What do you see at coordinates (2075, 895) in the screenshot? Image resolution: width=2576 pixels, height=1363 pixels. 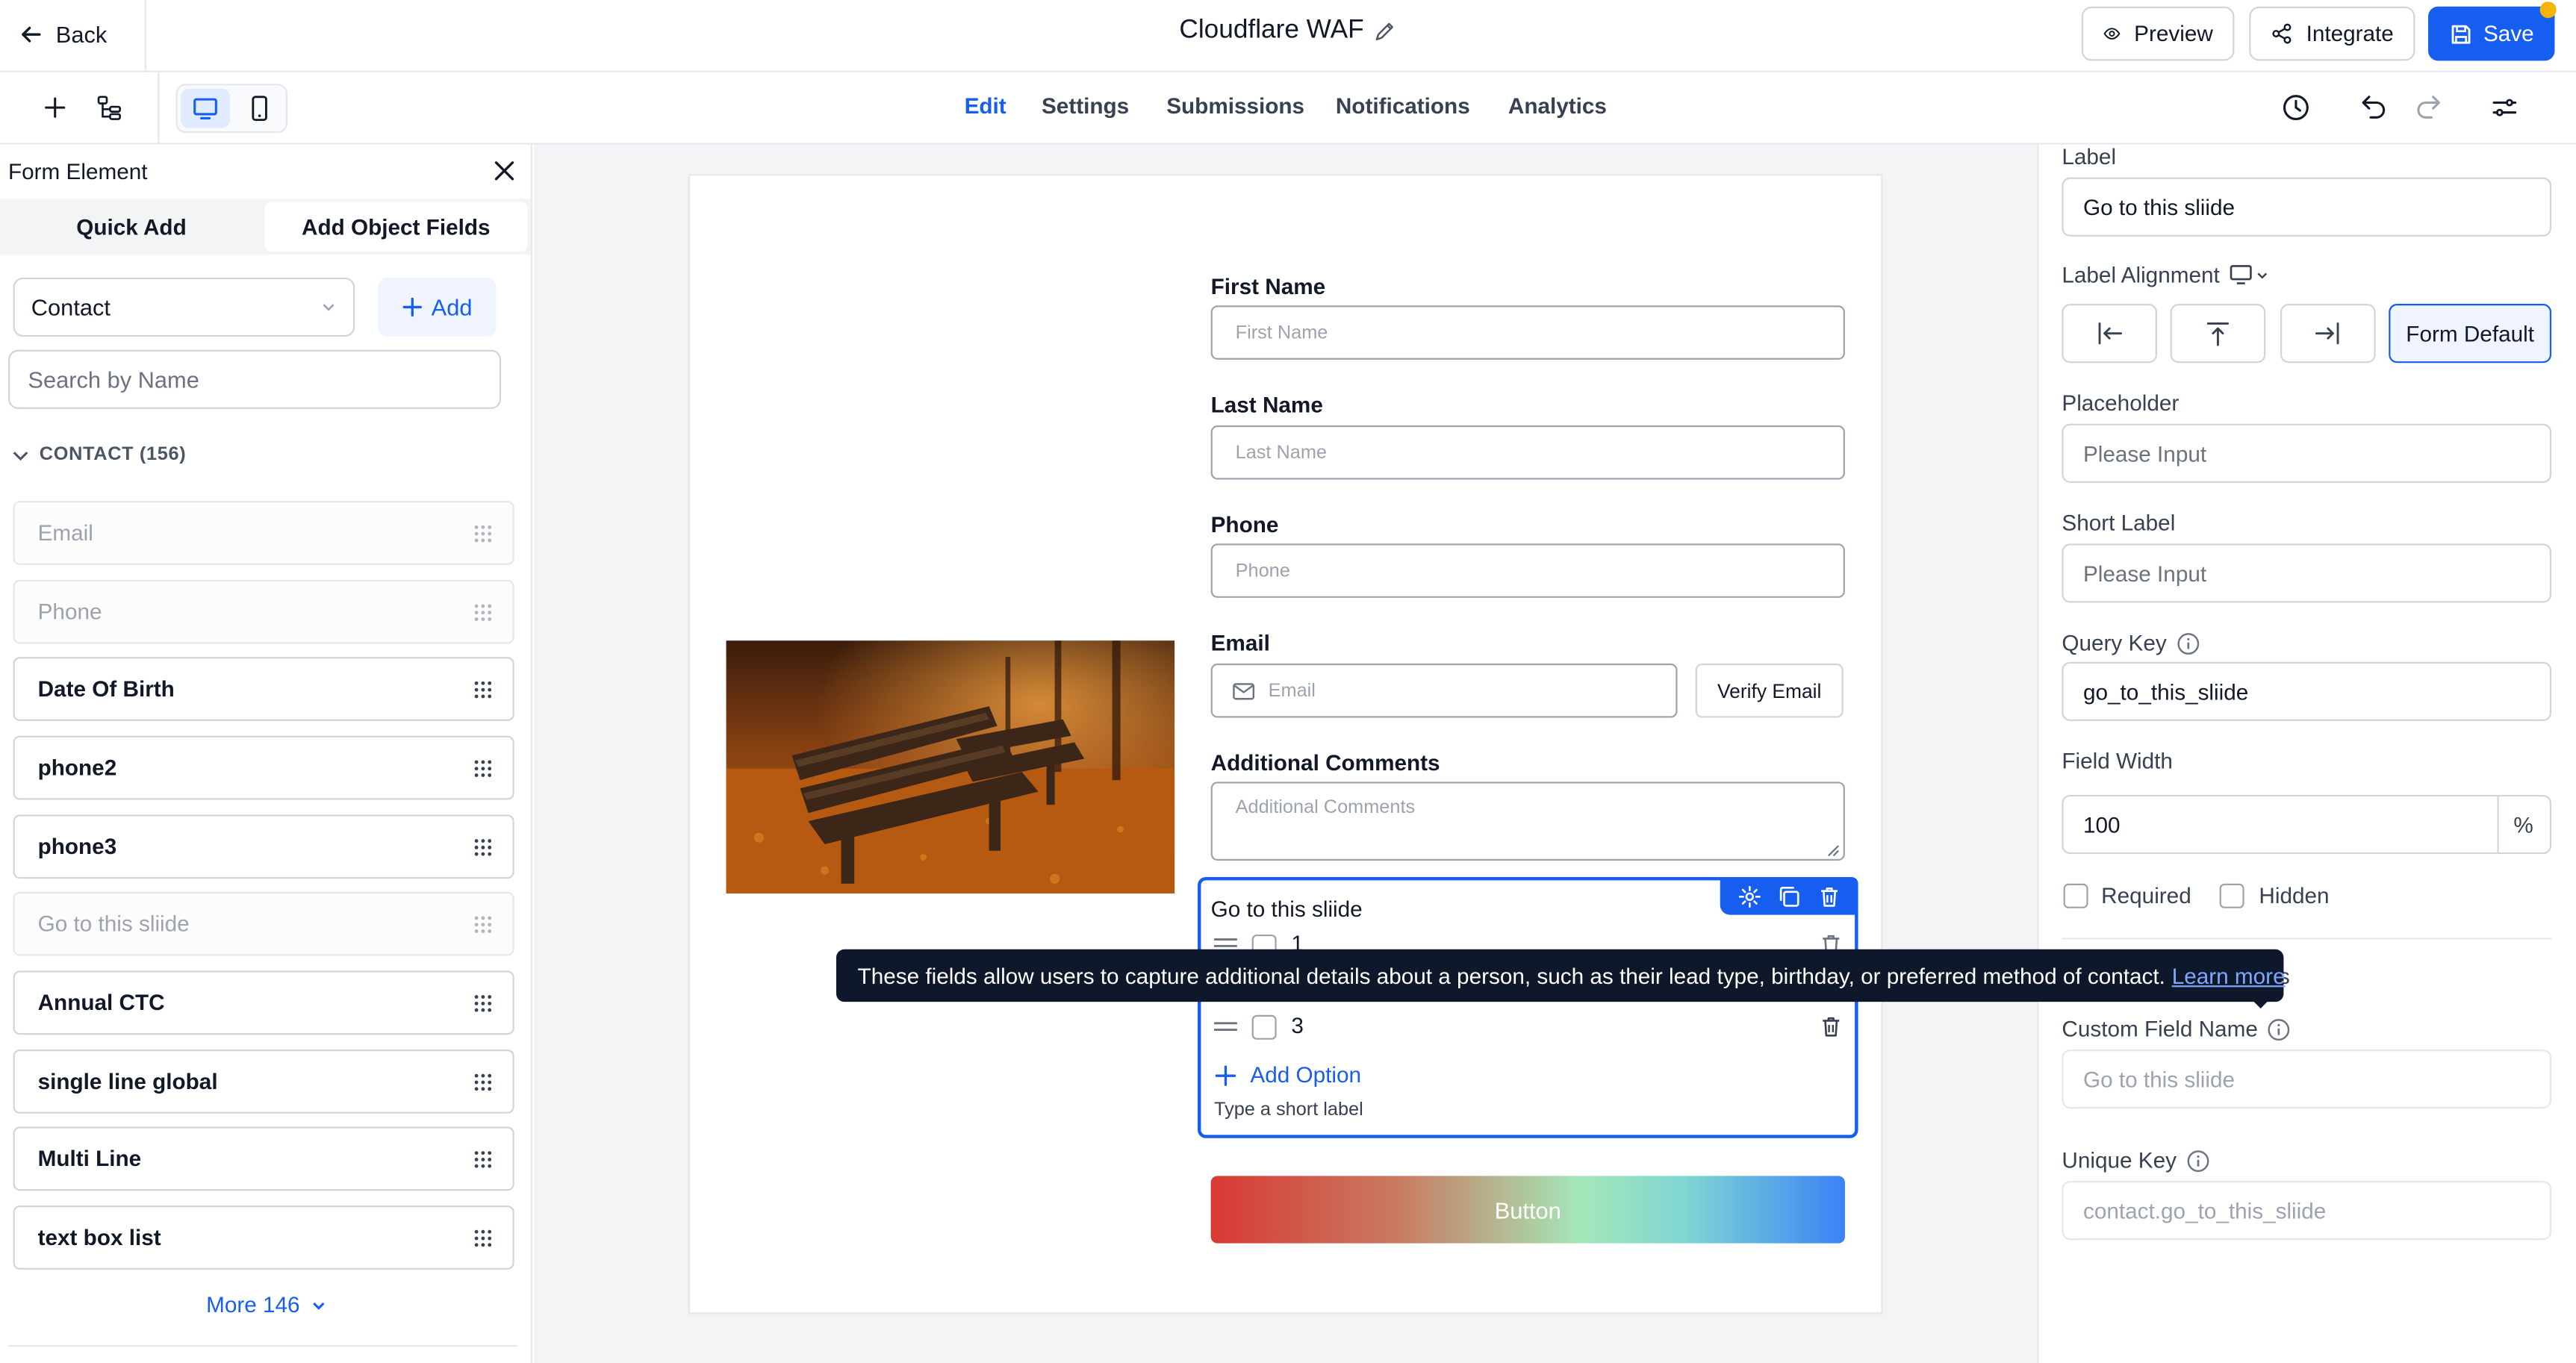 I see `required-checkbox` at bounding box center [2075, 895].